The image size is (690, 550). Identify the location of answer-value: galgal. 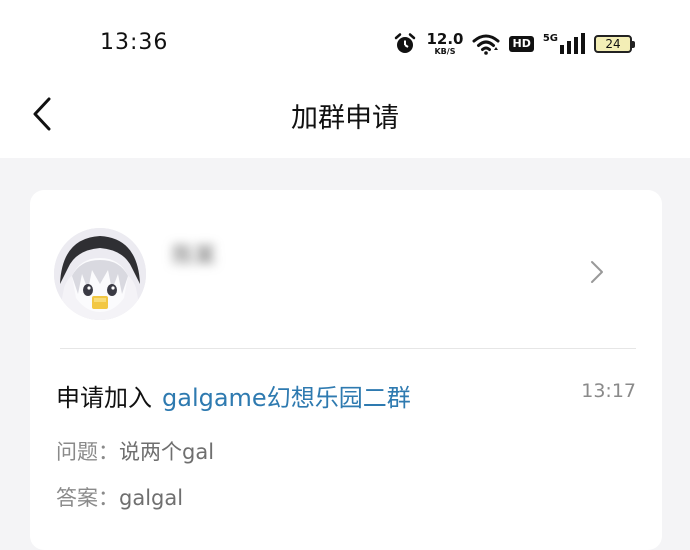
(151, 498).